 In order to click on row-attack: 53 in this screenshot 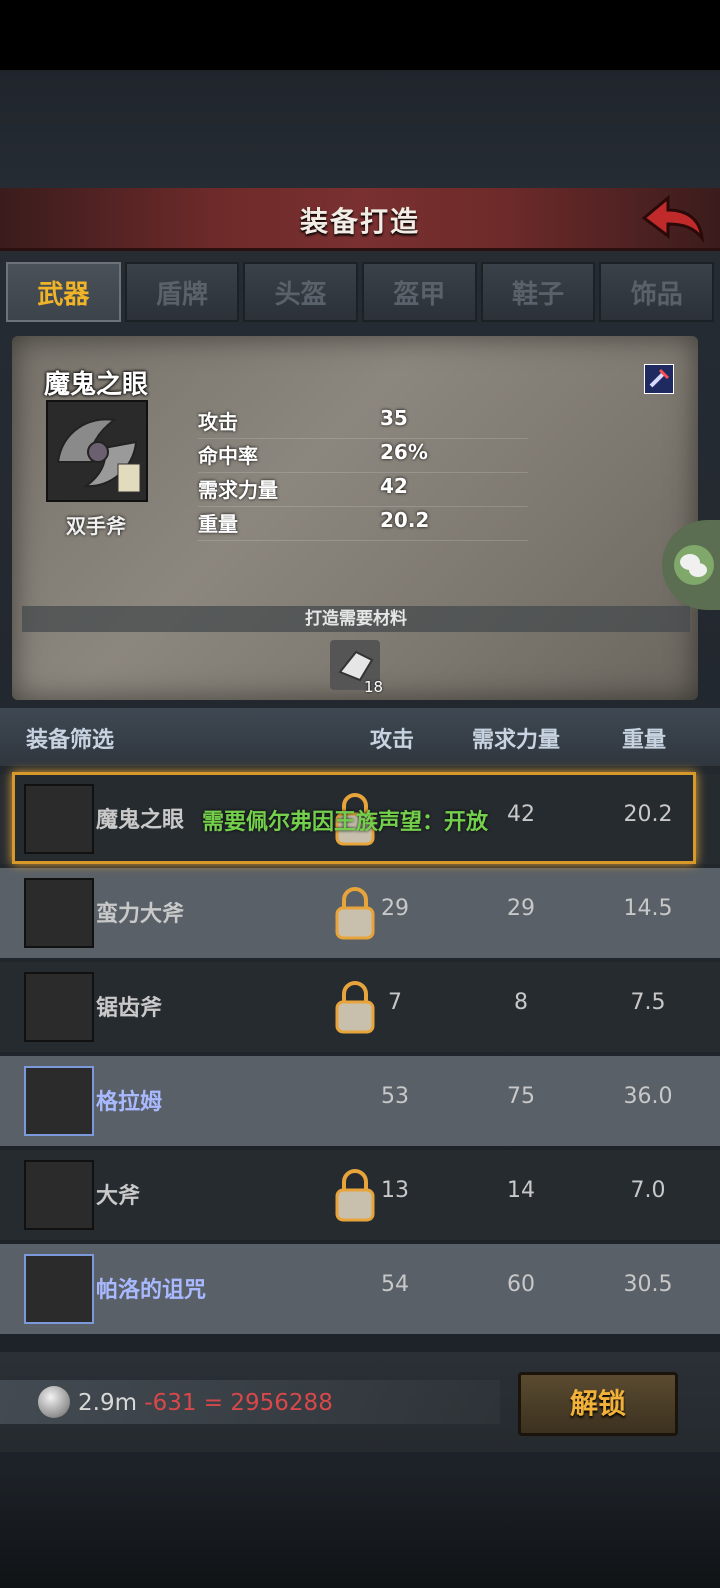, I will do `click(395, 1096)`.